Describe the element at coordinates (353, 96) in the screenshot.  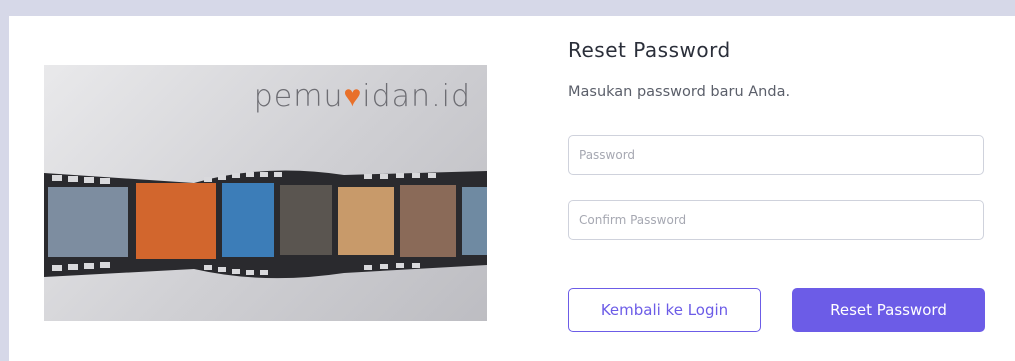
I see `logo-heart-icon: ♥` at that location.